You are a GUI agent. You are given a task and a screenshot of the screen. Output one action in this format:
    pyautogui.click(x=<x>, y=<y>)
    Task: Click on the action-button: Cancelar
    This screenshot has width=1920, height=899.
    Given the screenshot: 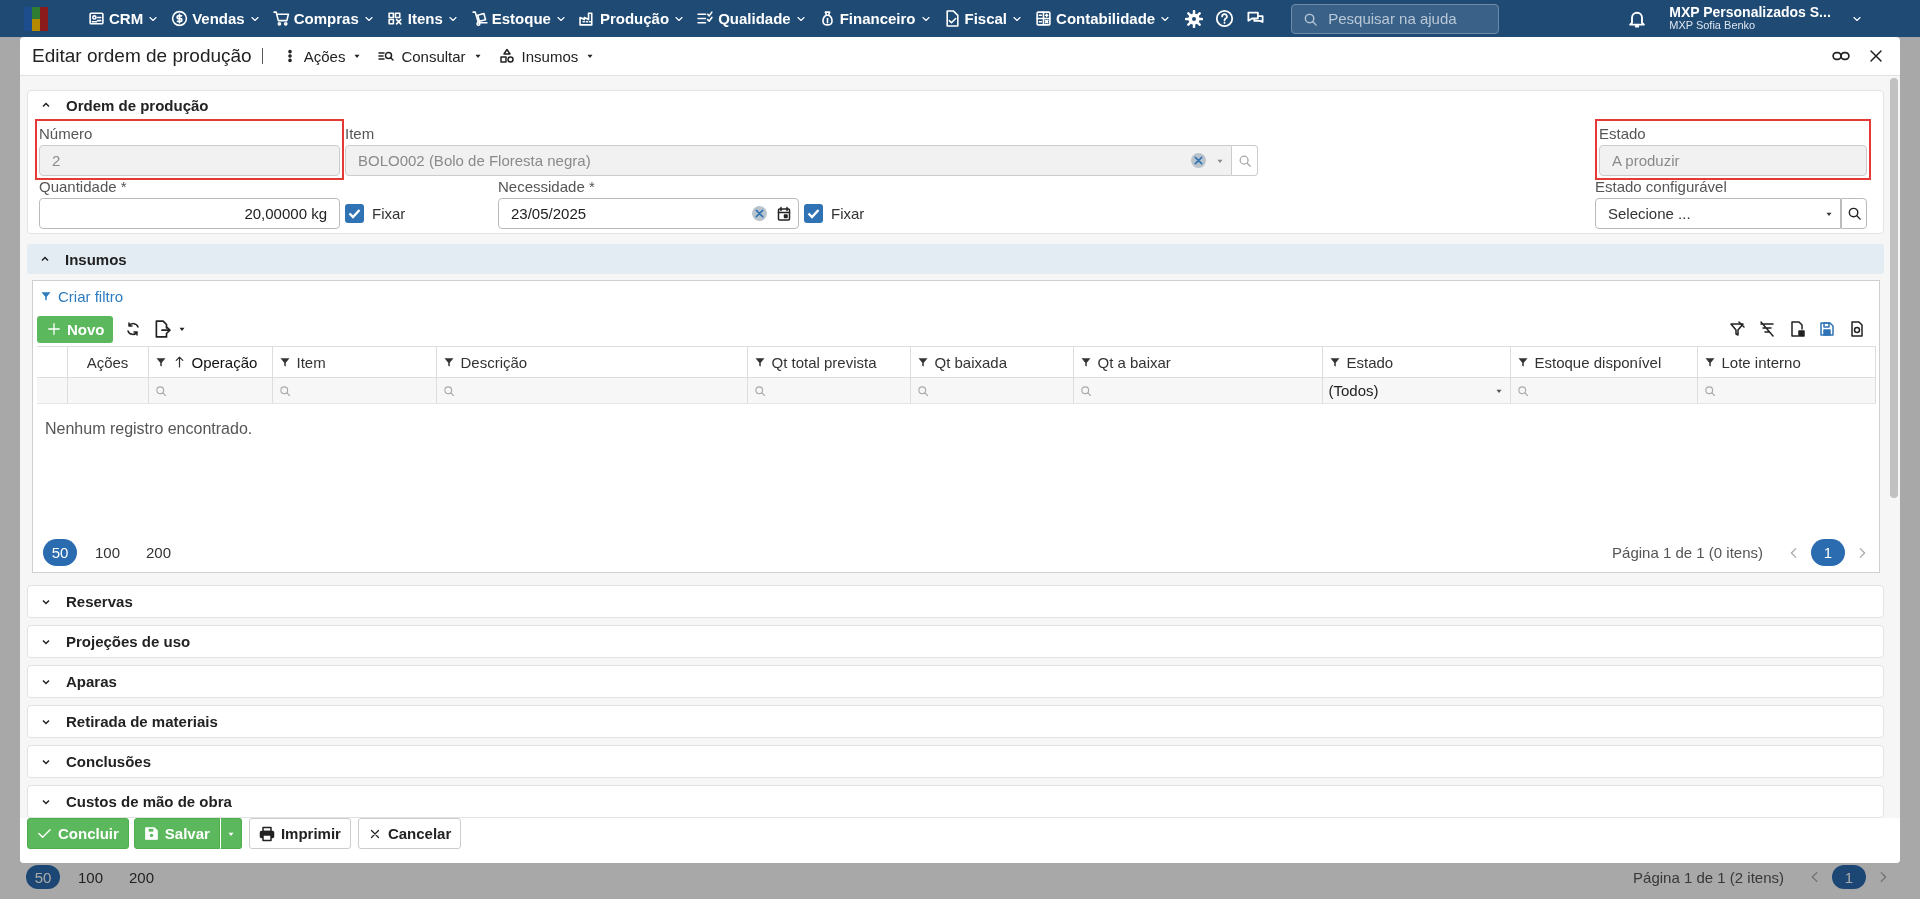 What is the action you would take?
    pyautogui.click(x=409, y=833)
    